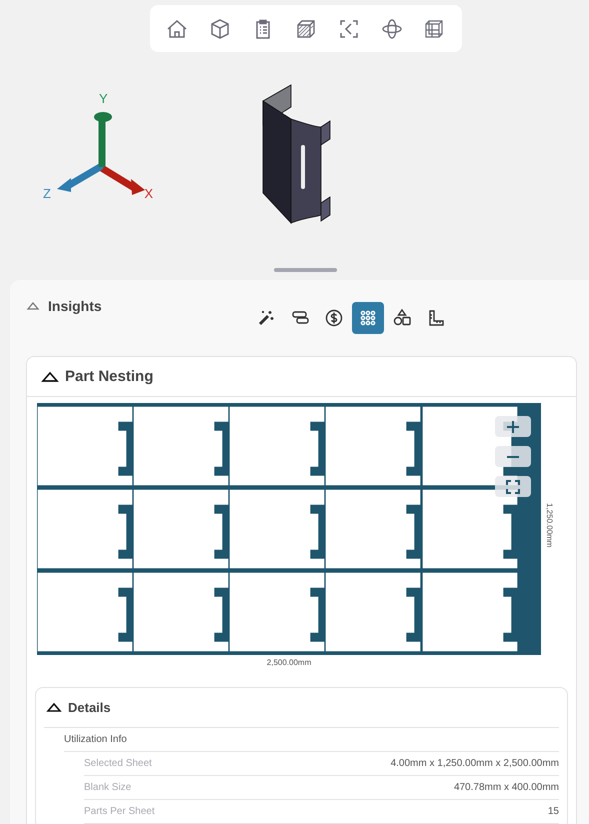 This screenshot has height=824, width=589. Describe the element at coordinates (301, 377) in the screenshot. I see `part-nesting-header: Part Nesting` at that location.